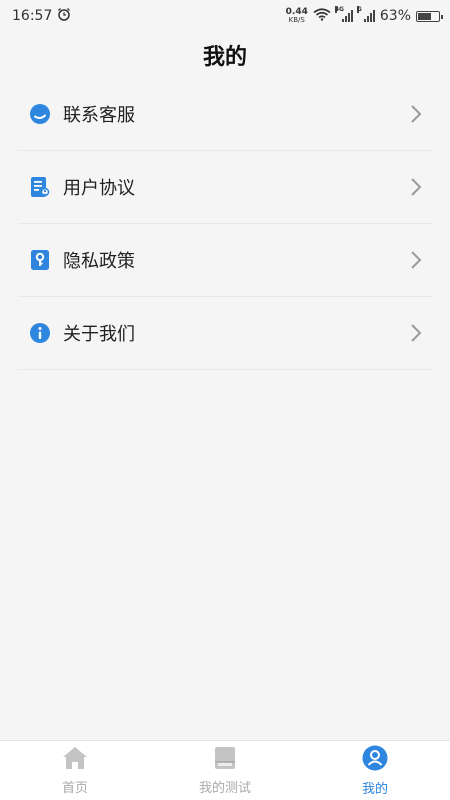  I want to click on nav-item-mine: 我的, so click(375, 771).